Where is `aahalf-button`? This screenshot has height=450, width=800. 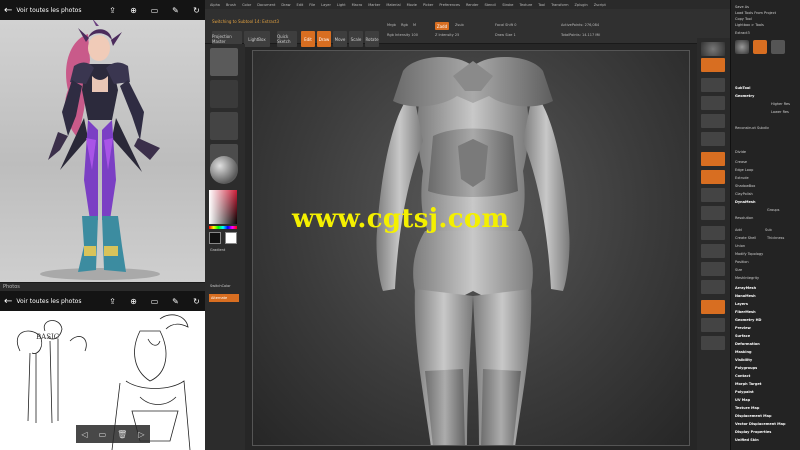
aahalf-button is located at coordinates (713, 139).